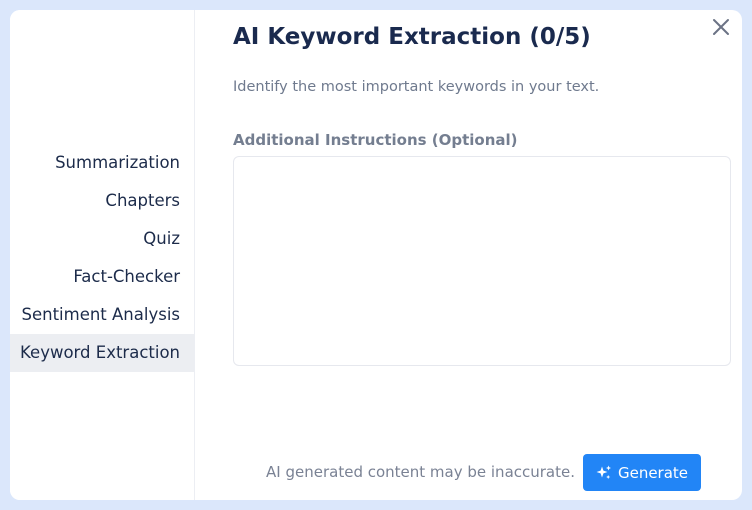 The width and height of the screenshot is (752, 510). I want to click on sidebar-item-keyword-extraction: Keyword Extraction, so click(102, 353).